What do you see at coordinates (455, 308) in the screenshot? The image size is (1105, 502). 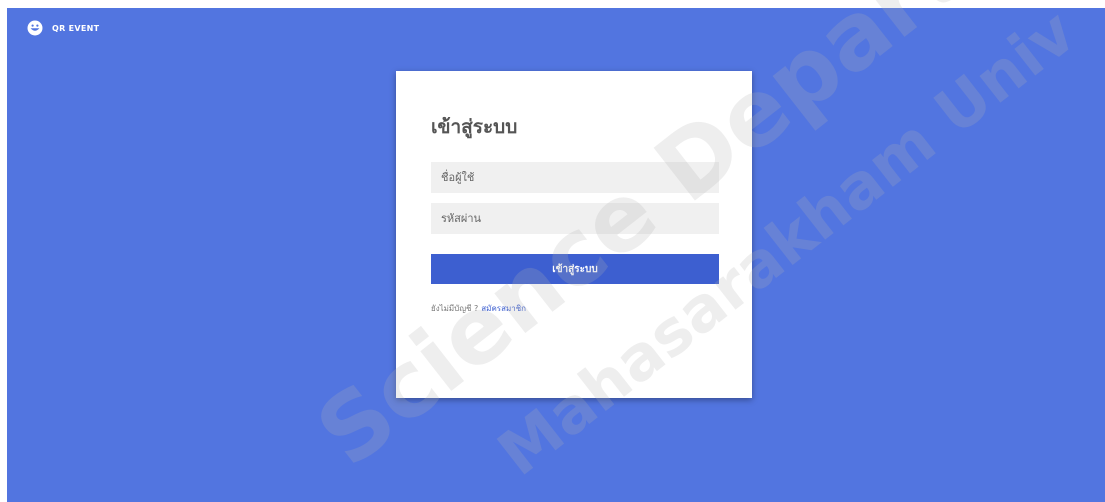 I see `signup-prompt: ยังไม่มีบัญชี ?` at bounding box center [455, 308].